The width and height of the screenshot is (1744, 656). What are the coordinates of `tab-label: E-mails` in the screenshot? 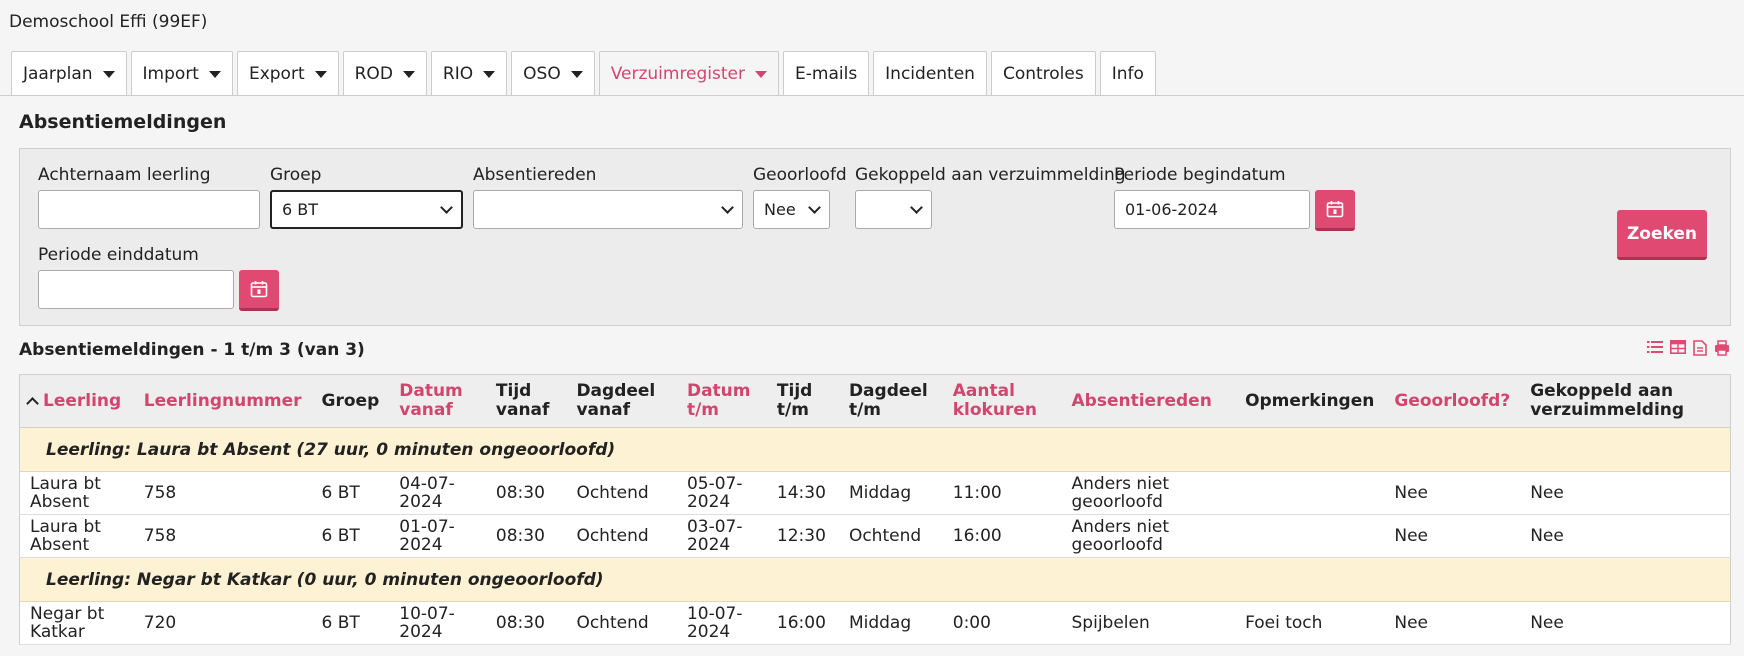 It's located at (826, 74).